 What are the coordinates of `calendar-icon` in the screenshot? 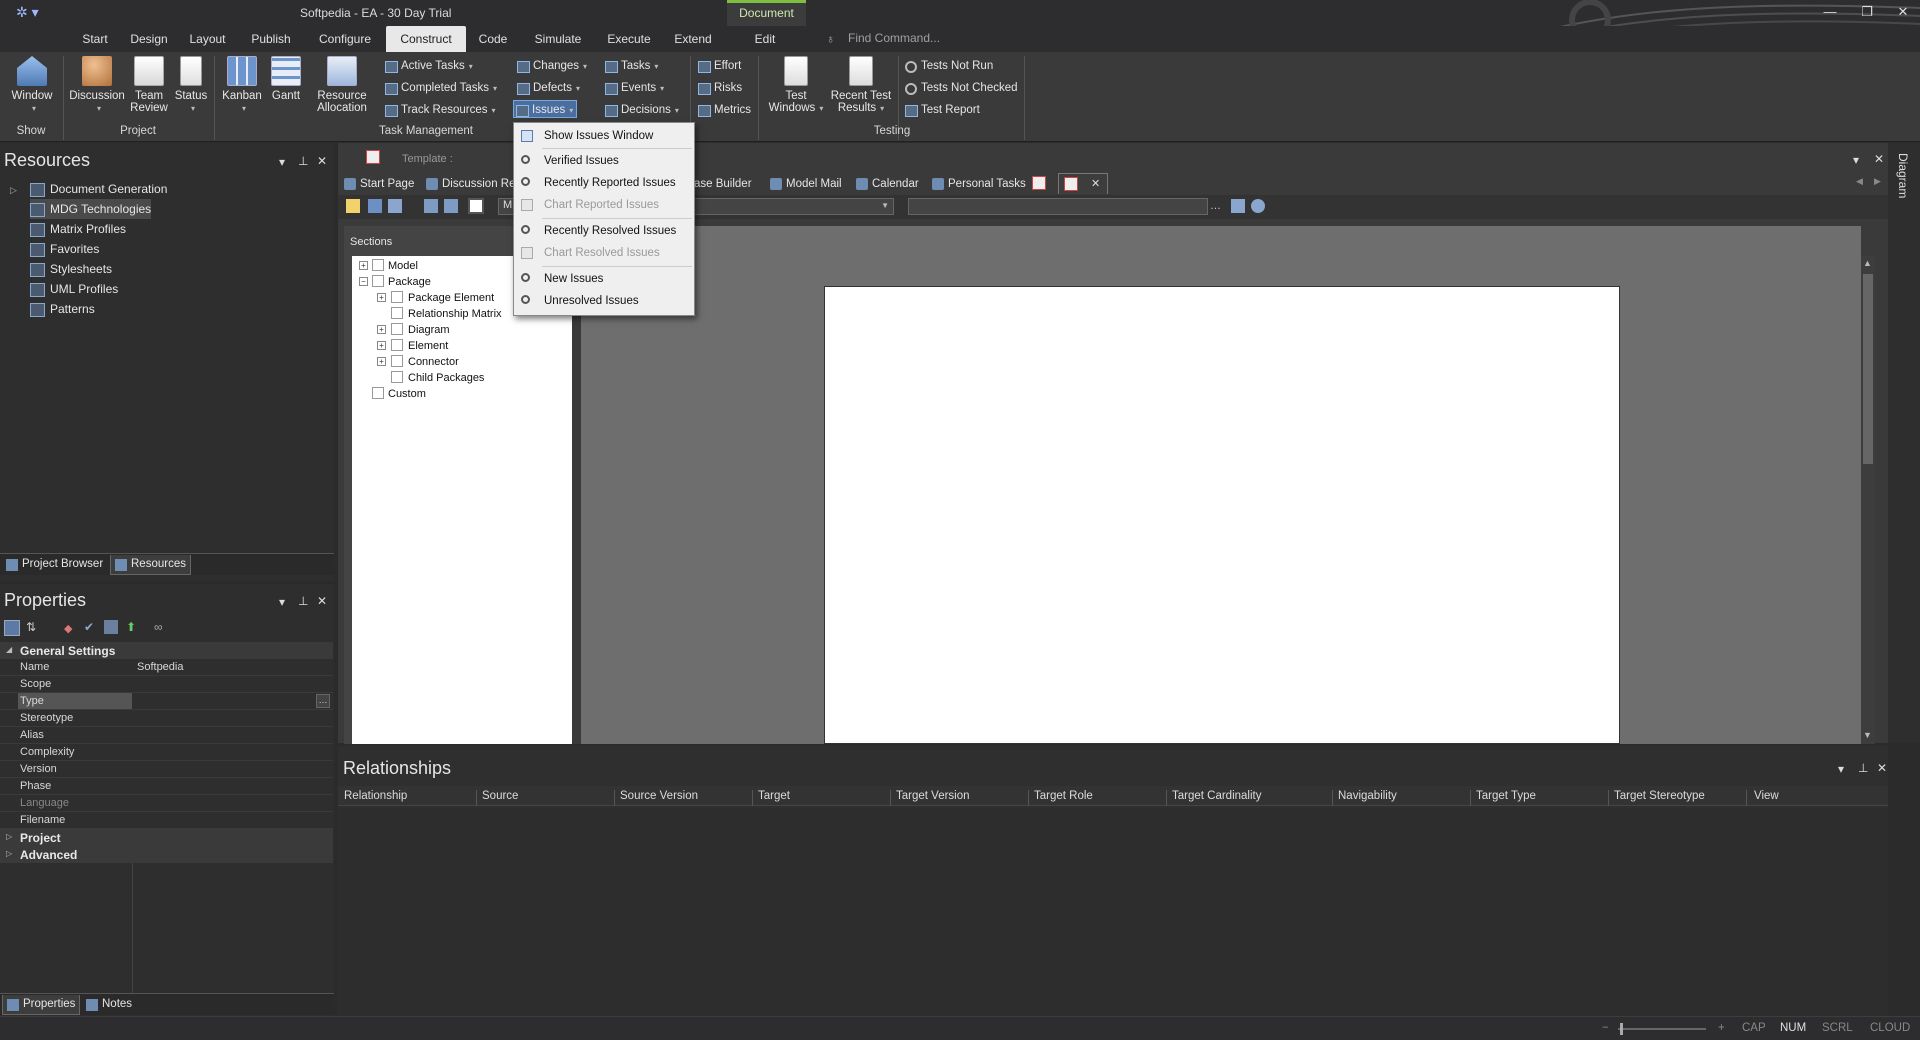 It's located at (1238, 206).